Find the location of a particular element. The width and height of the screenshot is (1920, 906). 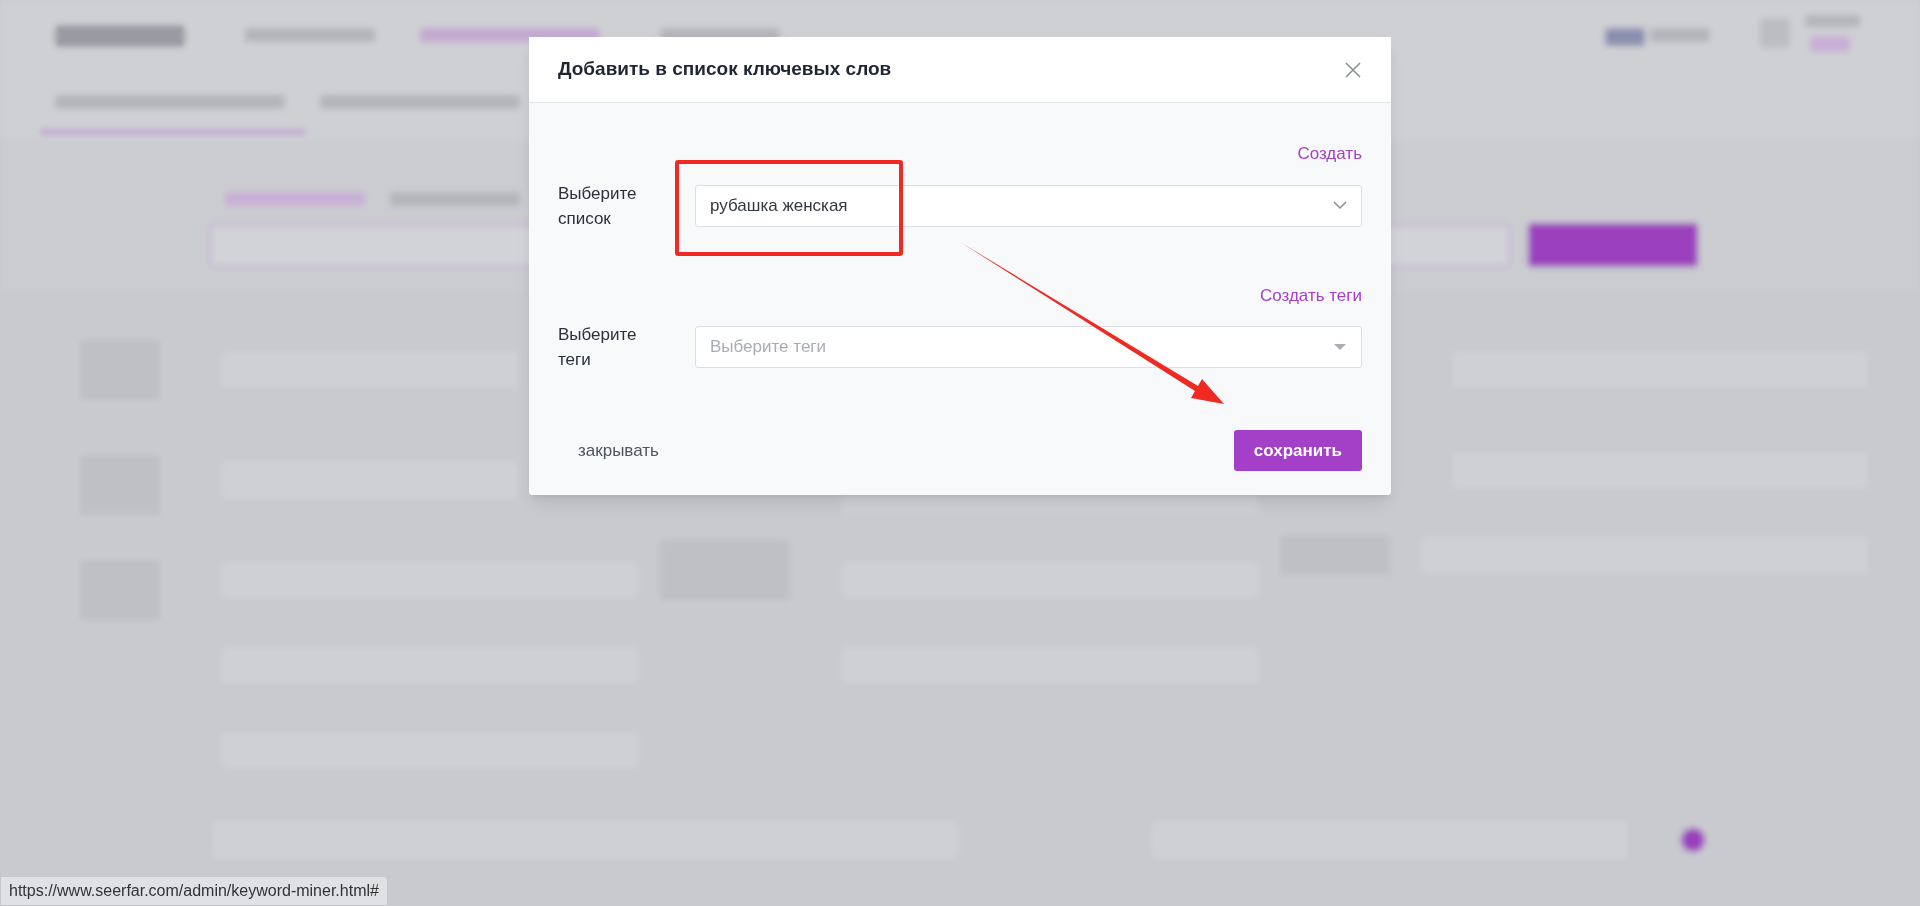

dialog-title: Добавить в список ключевых слов is located at coordinates (725, 69).